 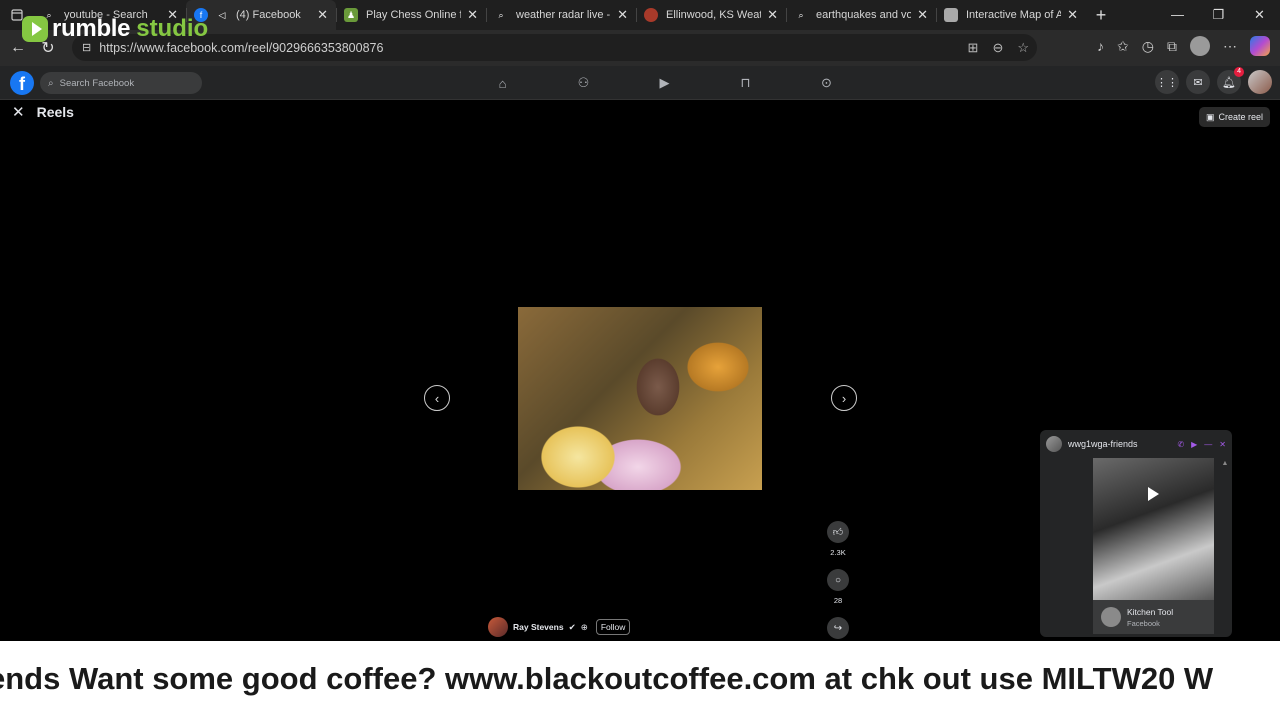 I want to click on reels-header: ✕ Reels, so click(x=43, y=112).